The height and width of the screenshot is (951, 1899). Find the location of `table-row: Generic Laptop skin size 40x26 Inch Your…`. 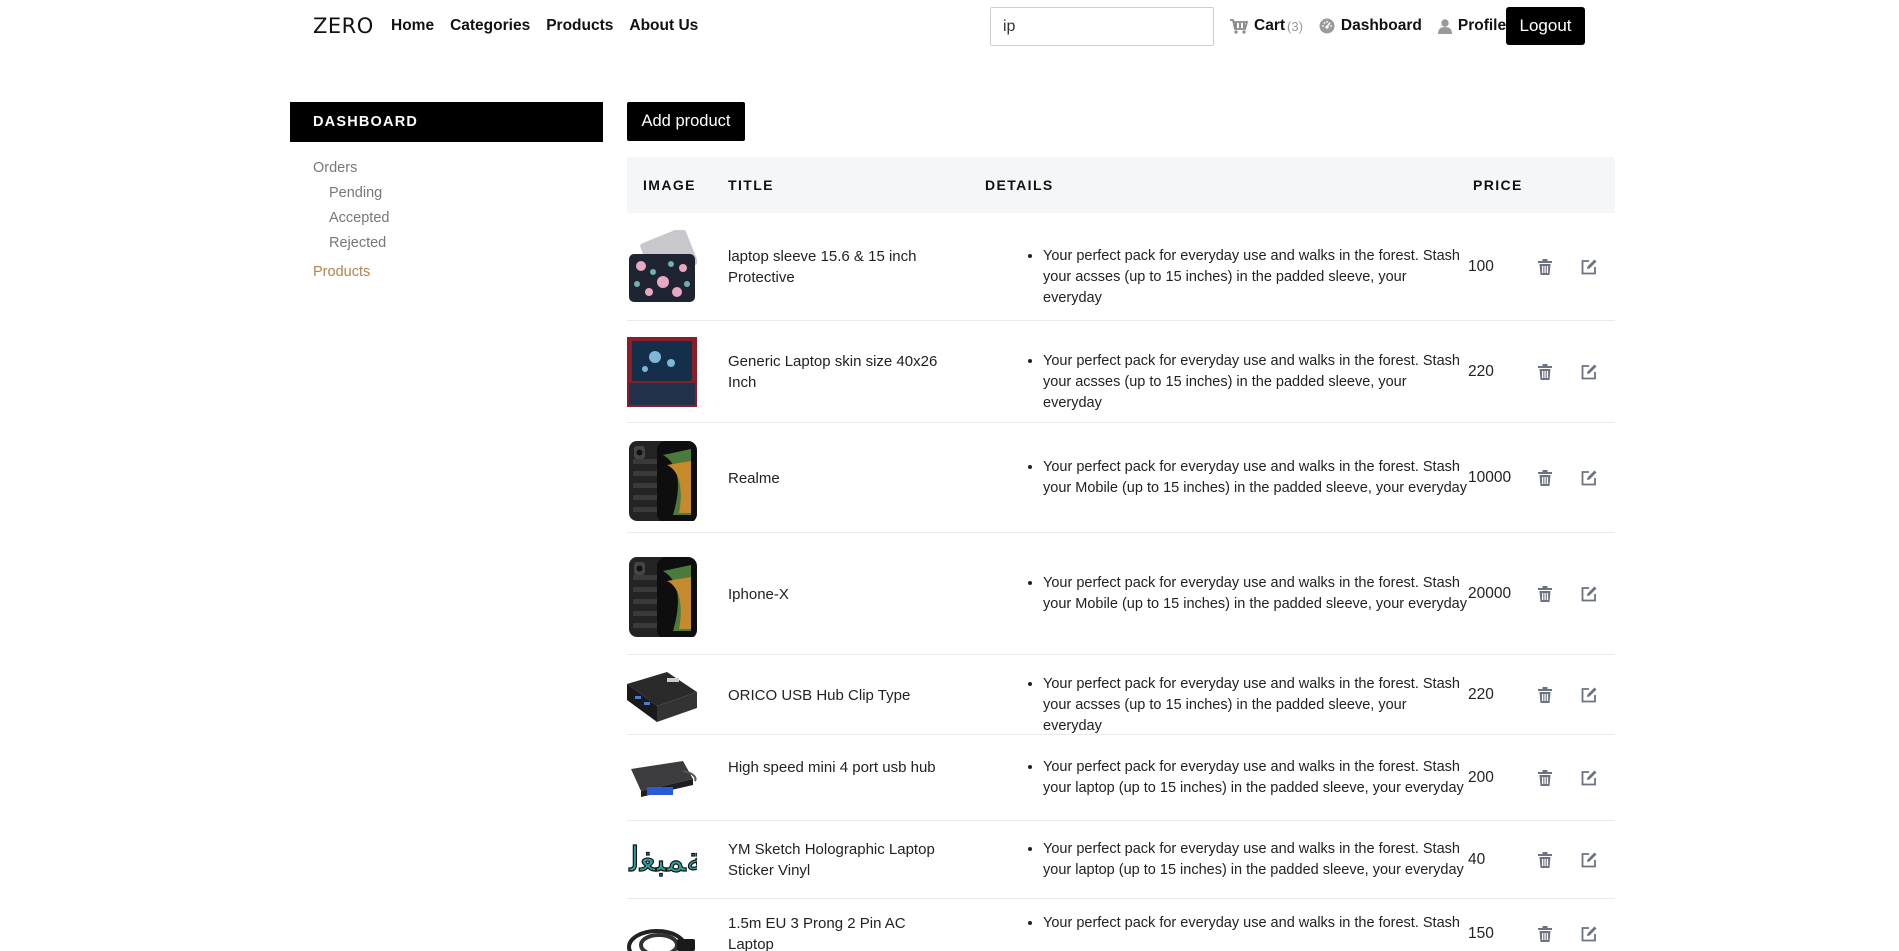

table-row: Generic Laptop skin size 40x26 Inch Your… is located at coordinates (1121, 372).